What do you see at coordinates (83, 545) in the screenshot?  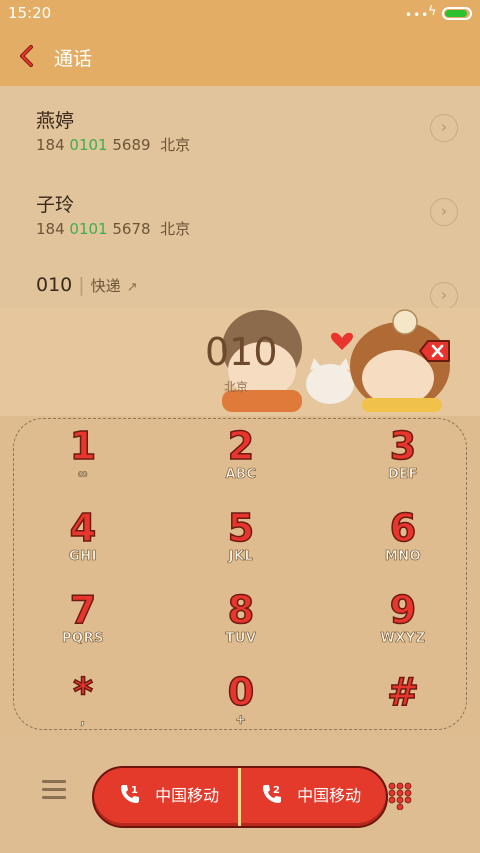 I see `key-4: 4 GHI` at bounding box center [83, 545].